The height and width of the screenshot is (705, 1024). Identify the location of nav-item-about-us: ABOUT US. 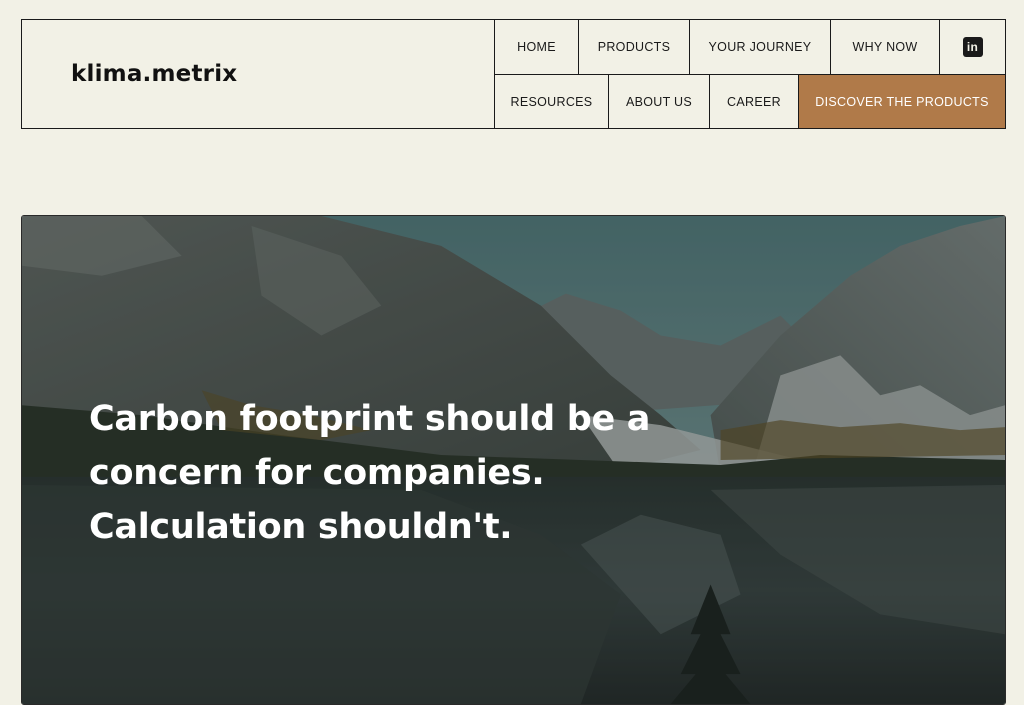
(658, 101).